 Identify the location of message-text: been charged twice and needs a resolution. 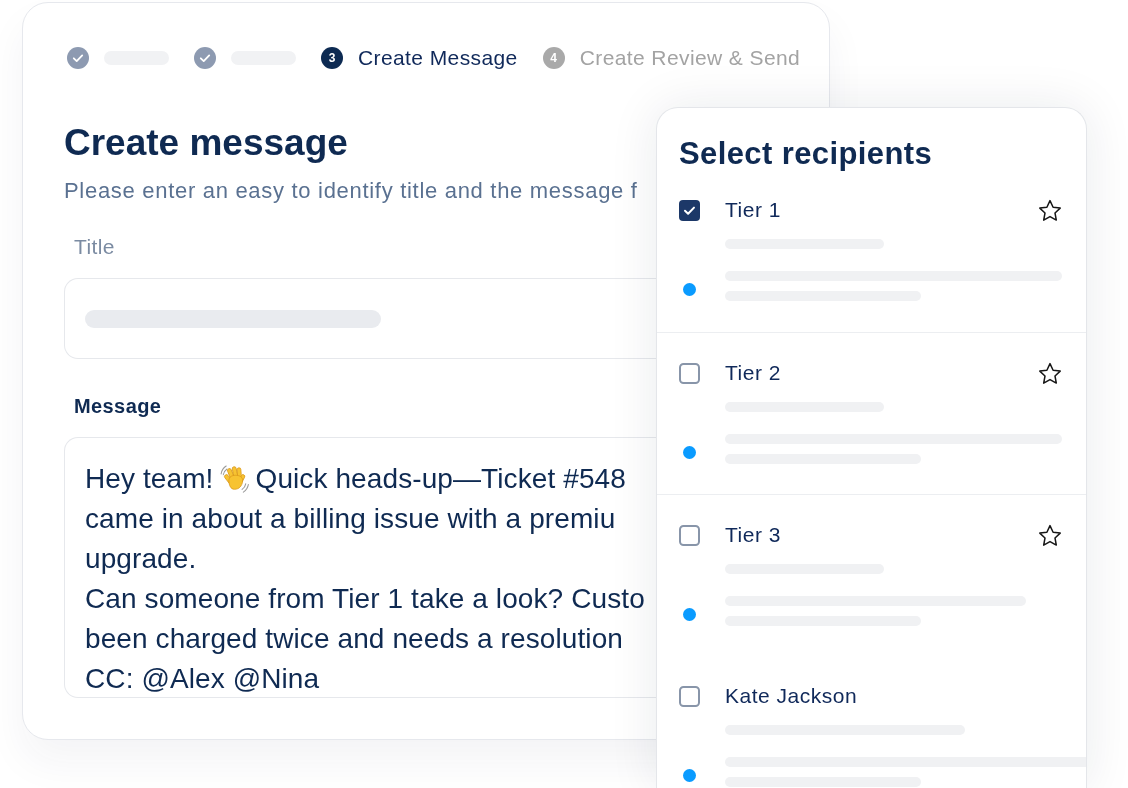
(354, 639).